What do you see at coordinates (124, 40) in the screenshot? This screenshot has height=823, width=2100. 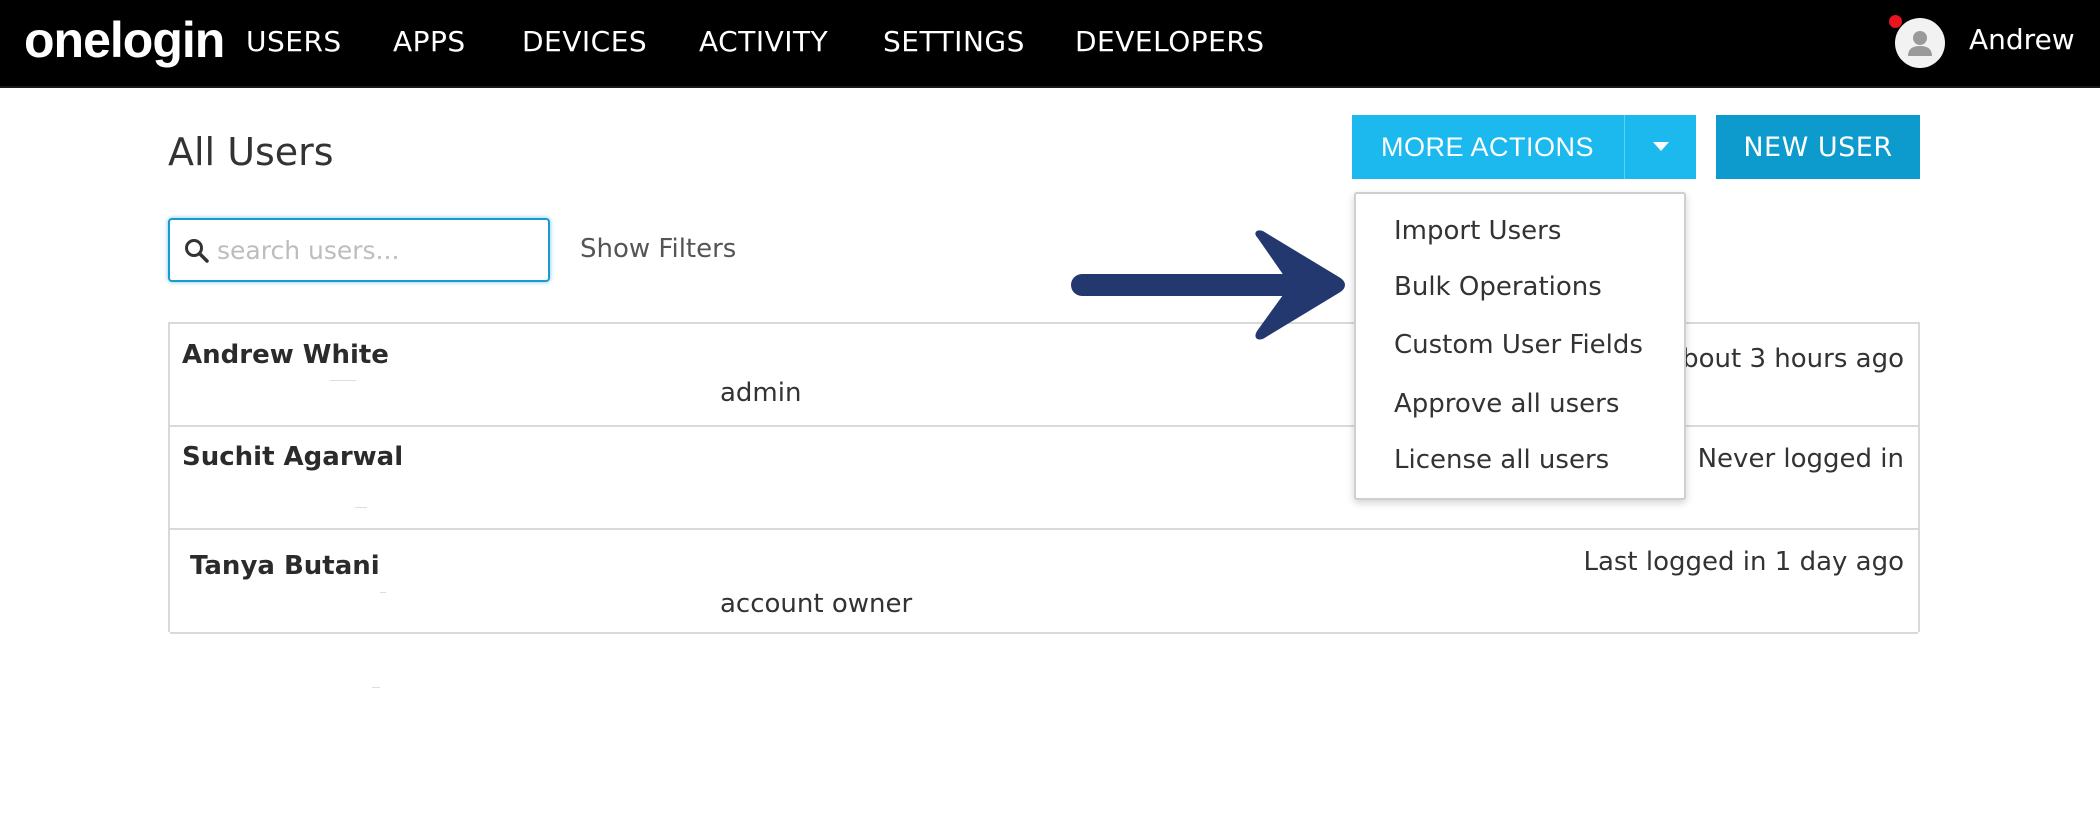 I see `onelogin-logo: onelogin` at bounding box center [124, 40].